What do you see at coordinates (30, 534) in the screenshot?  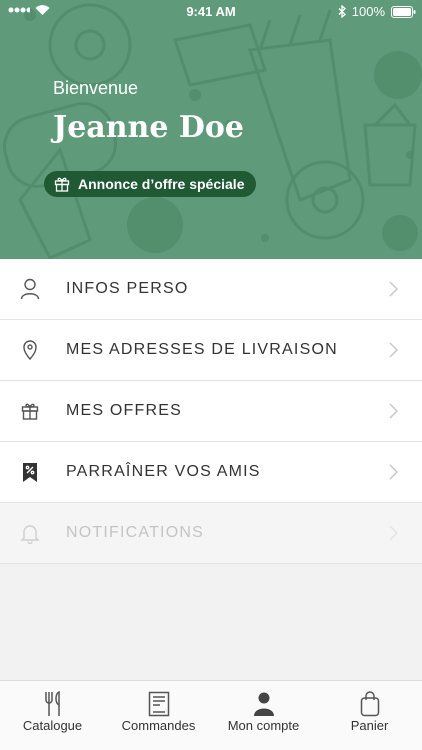 I see `bell-icon` at bounding box center [30, 534].